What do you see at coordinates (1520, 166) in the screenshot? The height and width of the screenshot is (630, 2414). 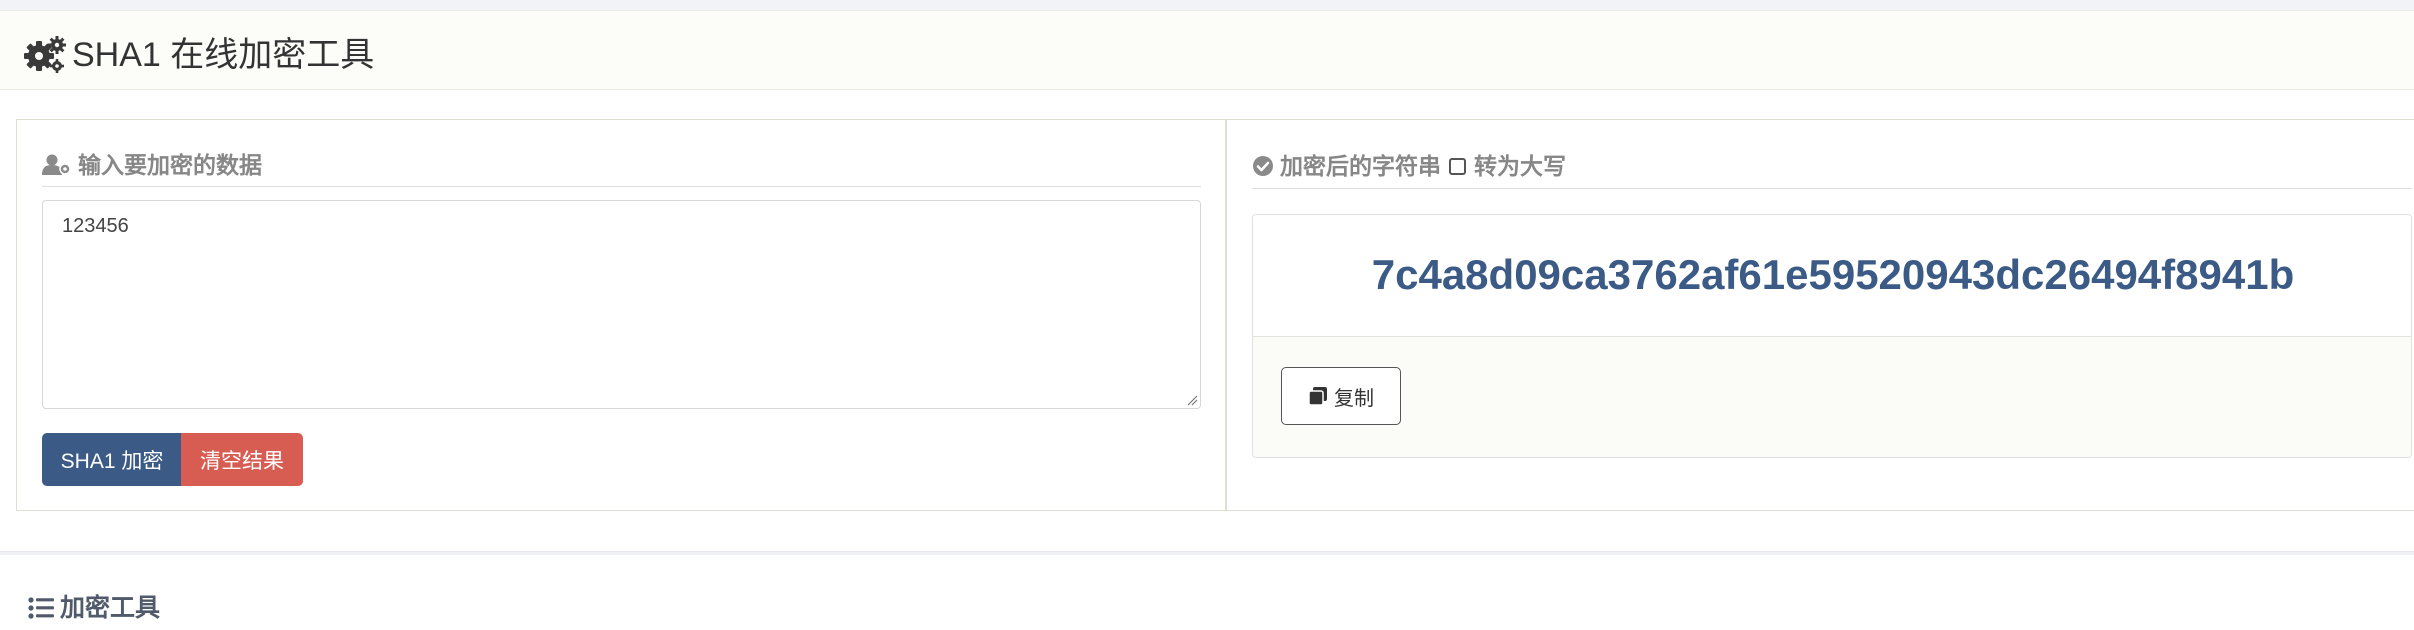 I see `uppercase-label: 转为大写` at bounding box center [1520, 166].